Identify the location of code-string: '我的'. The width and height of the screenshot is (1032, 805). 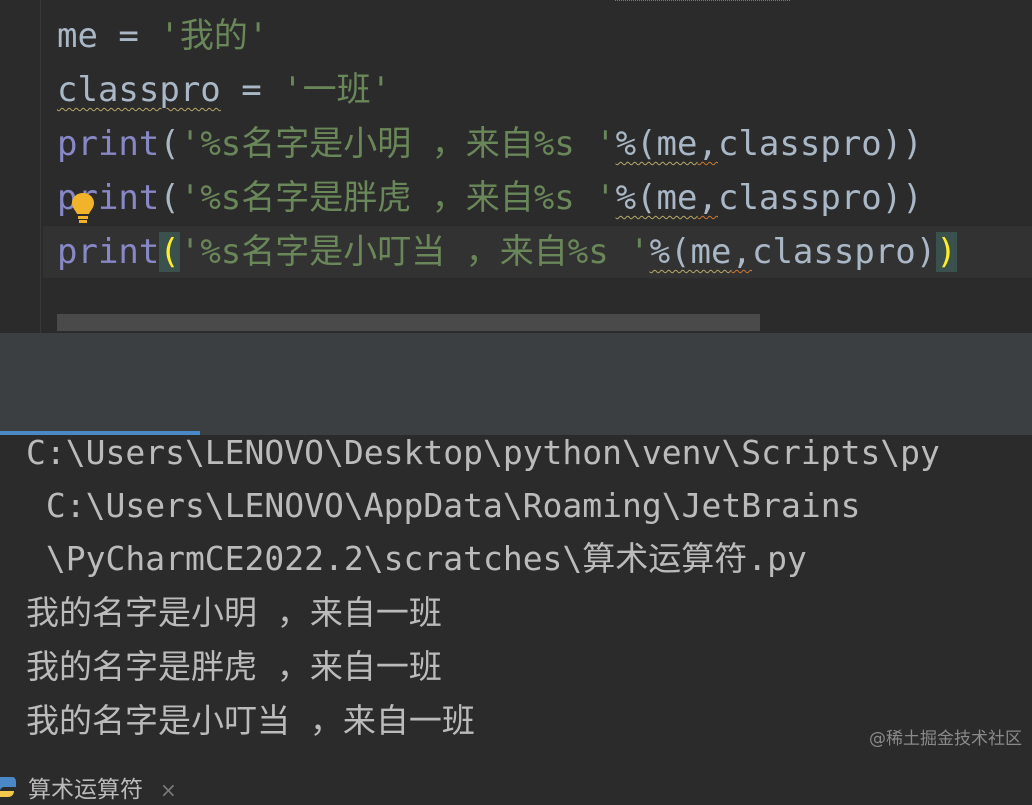
(214, 36).